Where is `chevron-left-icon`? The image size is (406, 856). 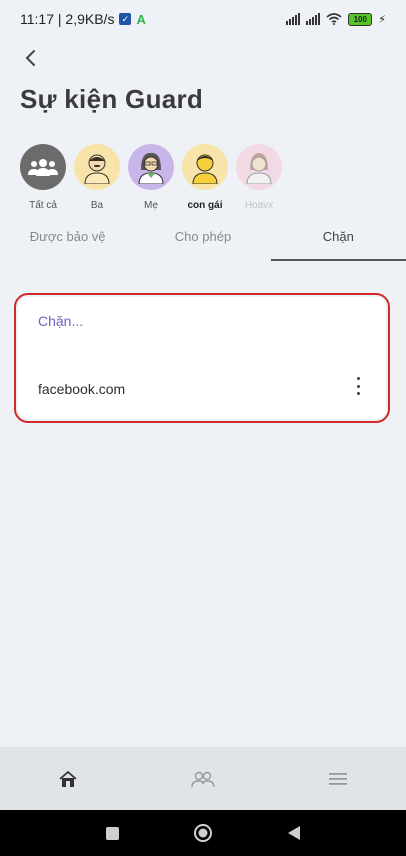
chevron-left-icon is located at coordinates (30, 58).